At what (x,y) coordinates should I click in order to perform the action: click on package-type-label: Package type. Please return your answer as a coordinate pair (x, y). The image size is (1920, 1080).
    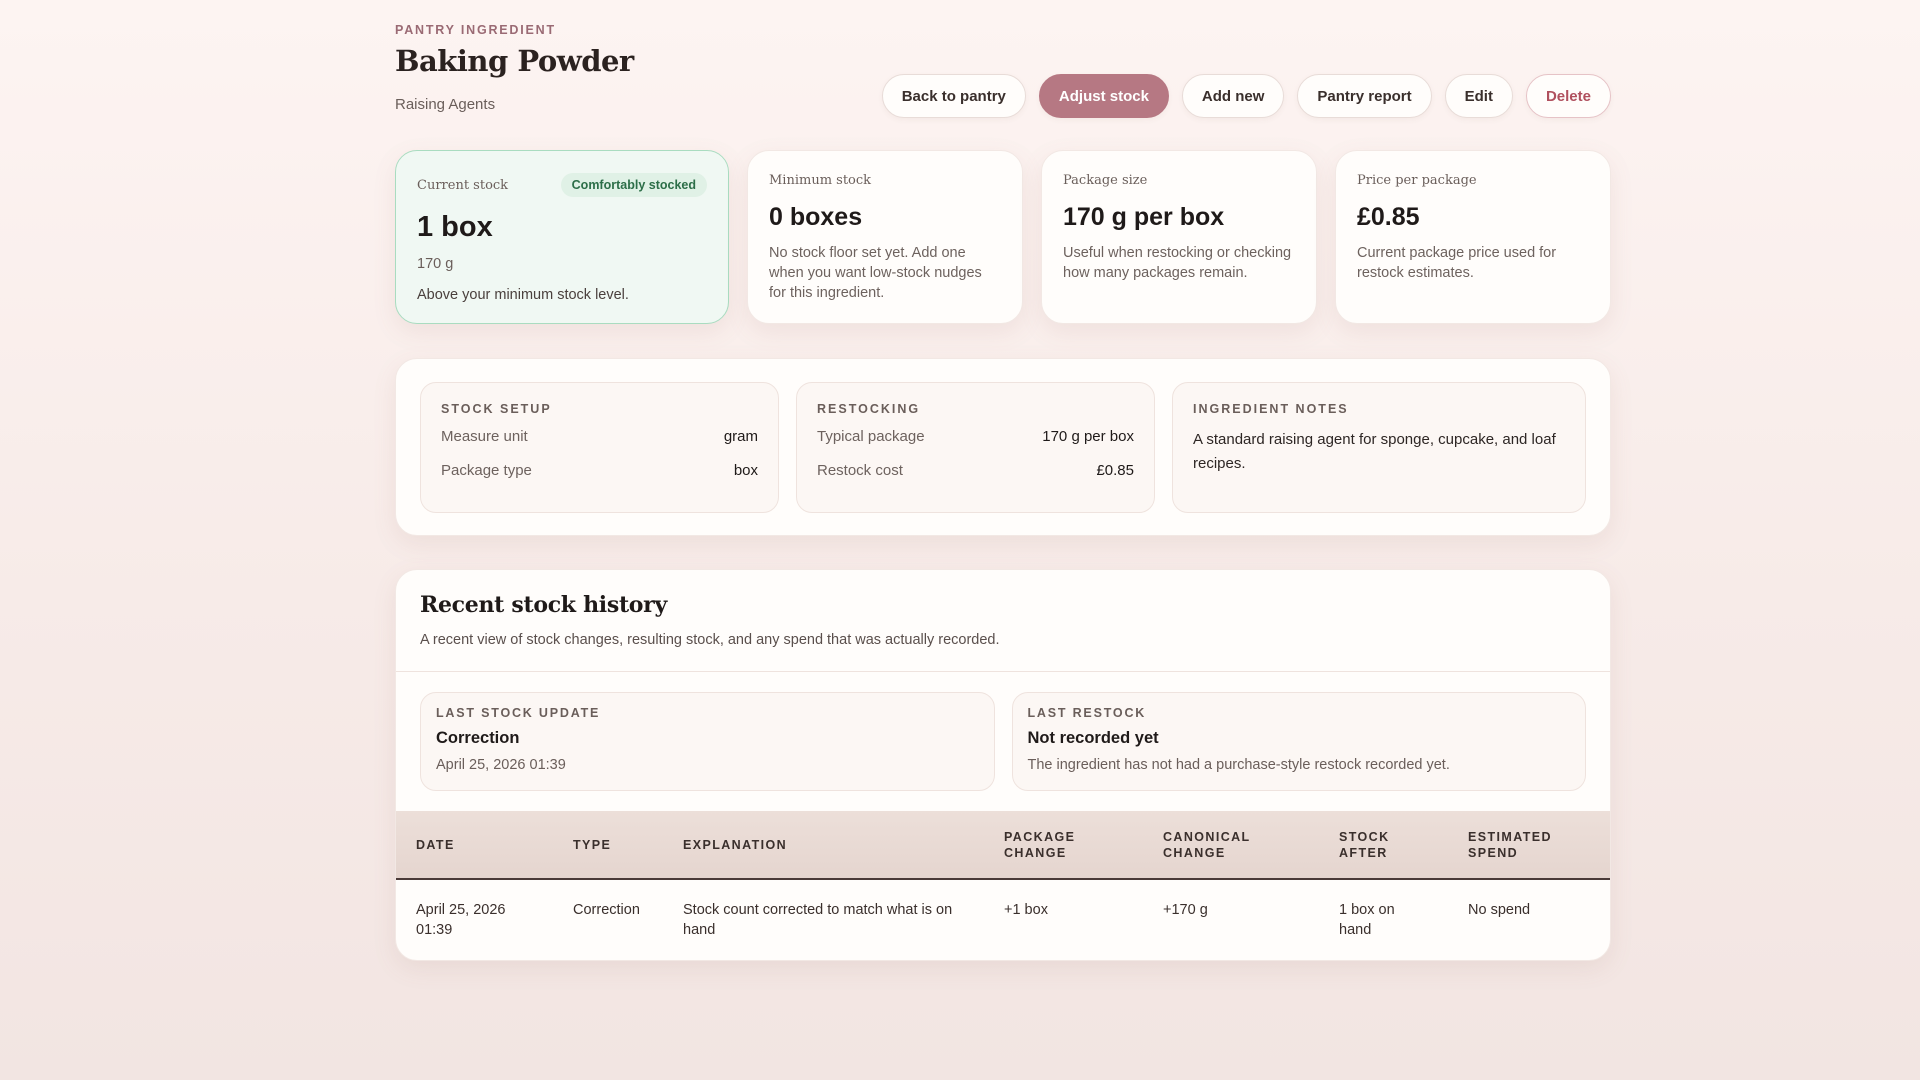
    Looking at the image, I should click on (486, 470).